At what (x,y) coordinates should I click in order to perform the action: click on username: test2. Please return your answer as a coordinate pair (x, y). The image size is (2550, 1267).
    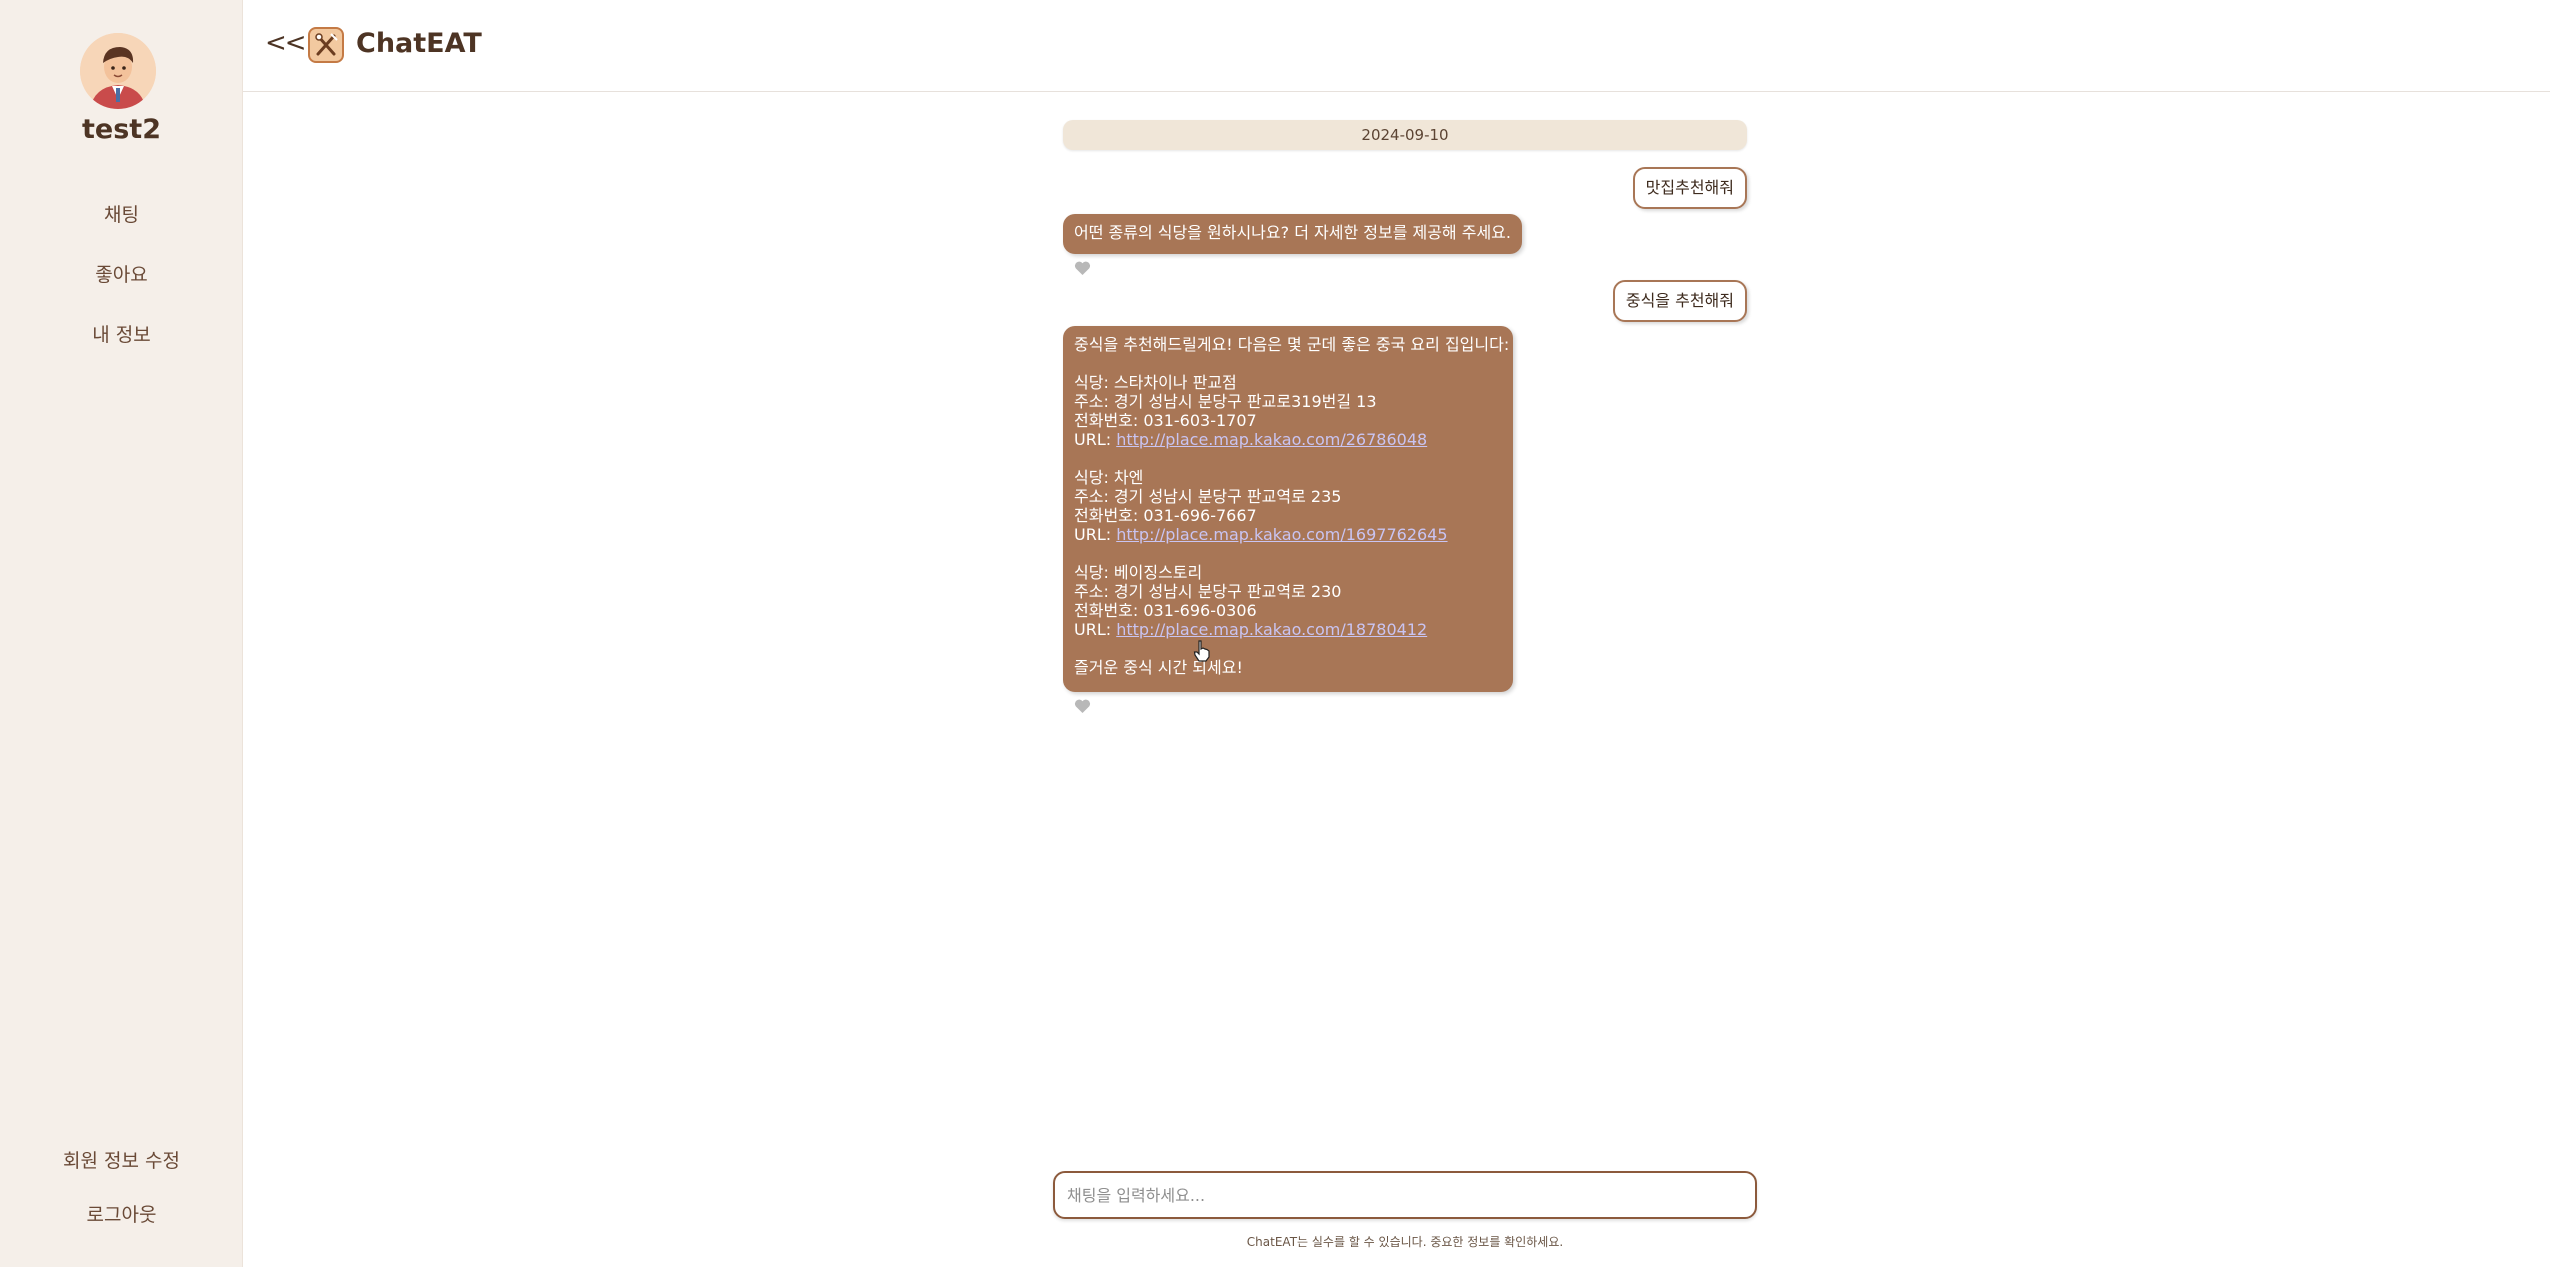
    Looking at the image, I should click on (121, 129).